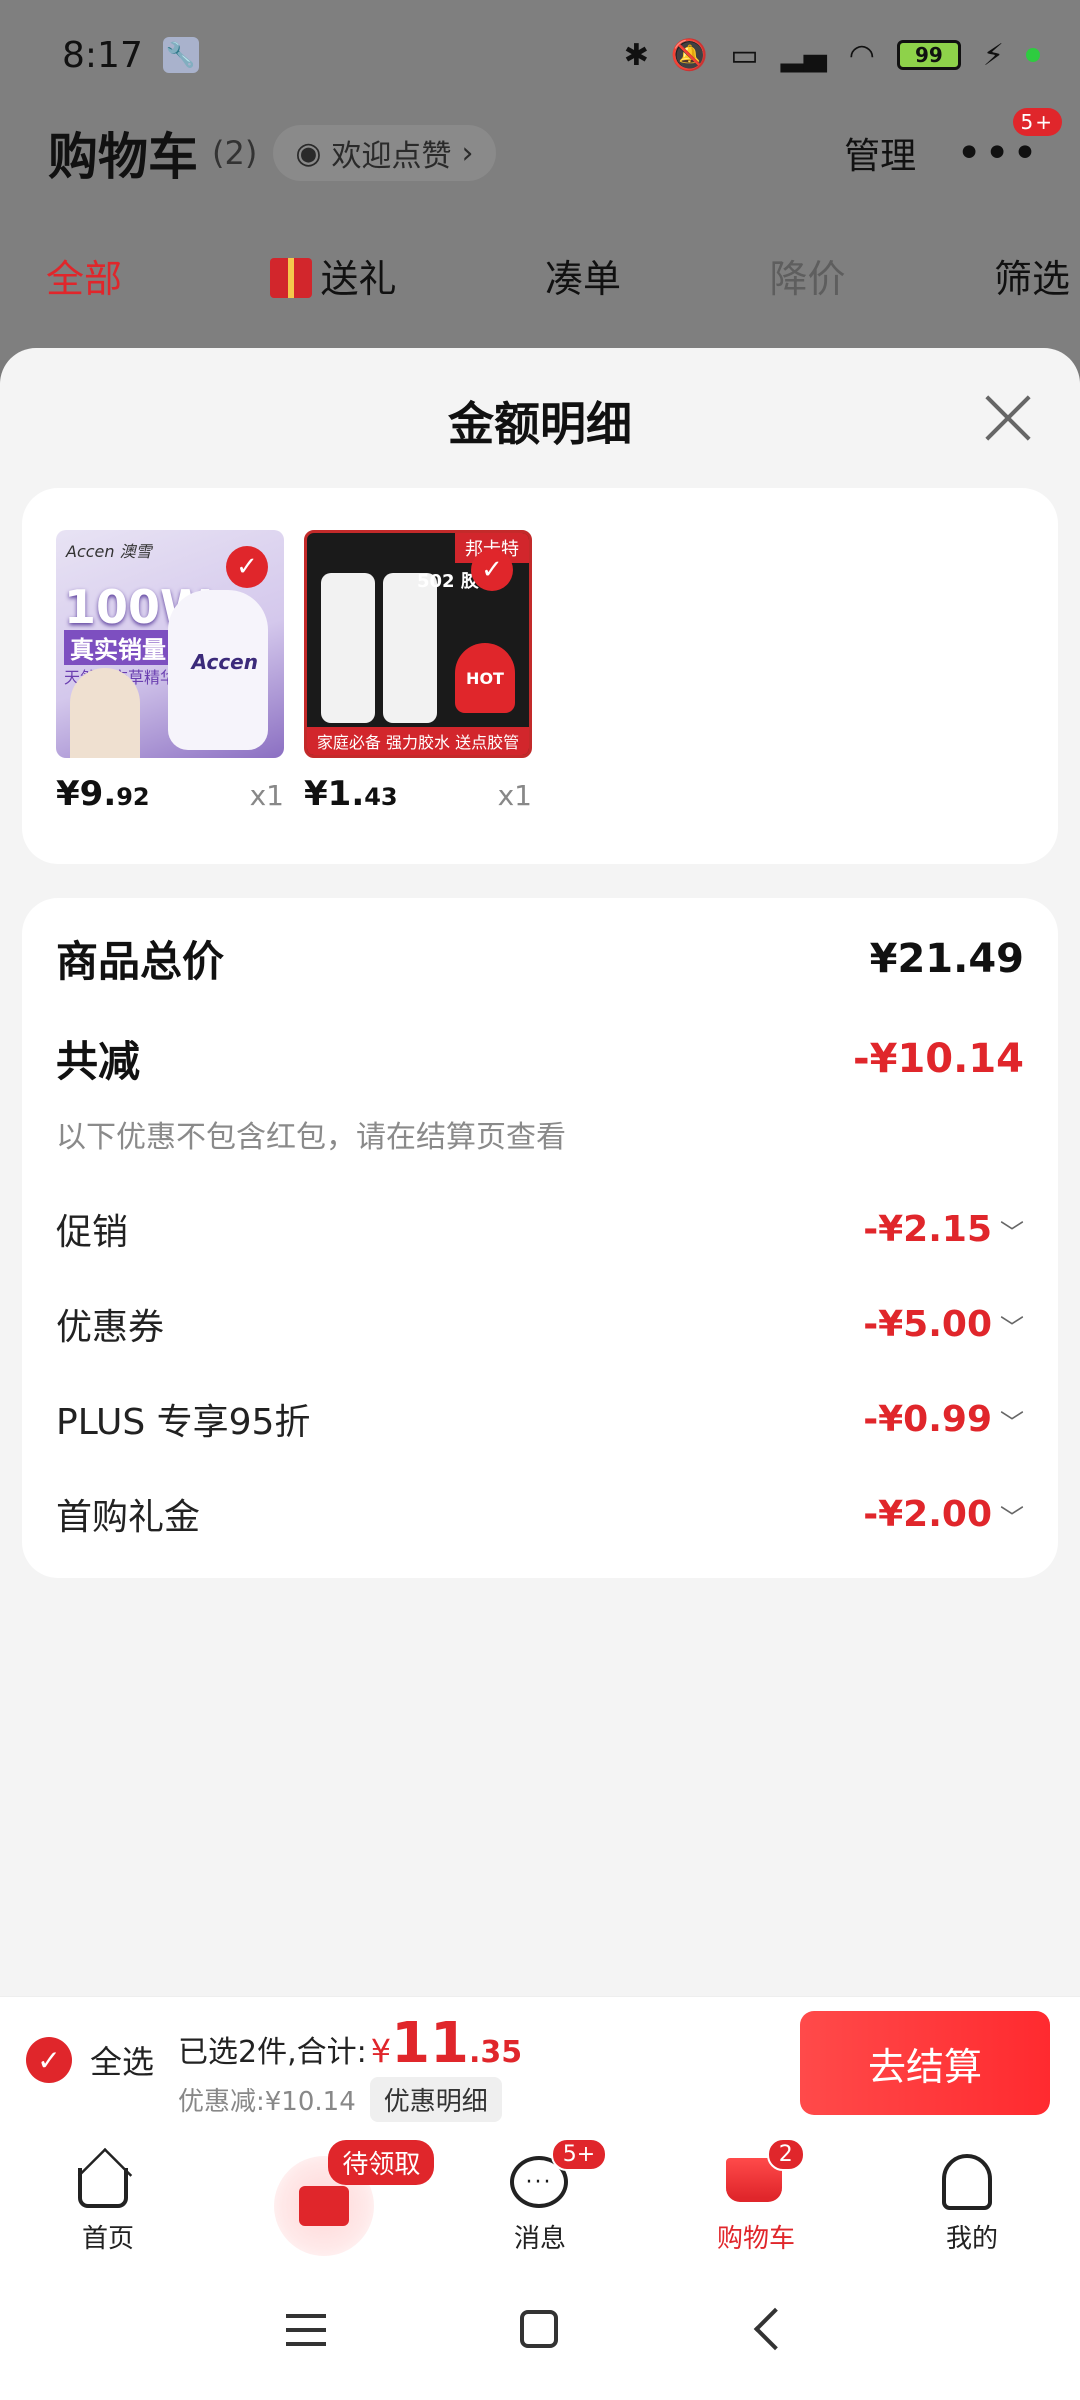 The height and width of the screenshot is (2400, 1080). I want to click on tab-home-label: 首页, so click(107, 2239).